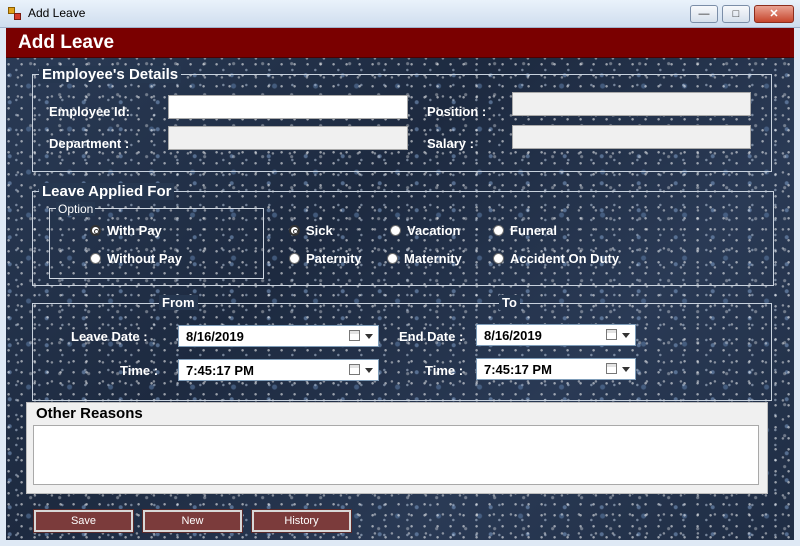  What do you see at coordinates (89, 143) in the screenshot?
I see `department-label: Department :` at bounding box center [89, 143].